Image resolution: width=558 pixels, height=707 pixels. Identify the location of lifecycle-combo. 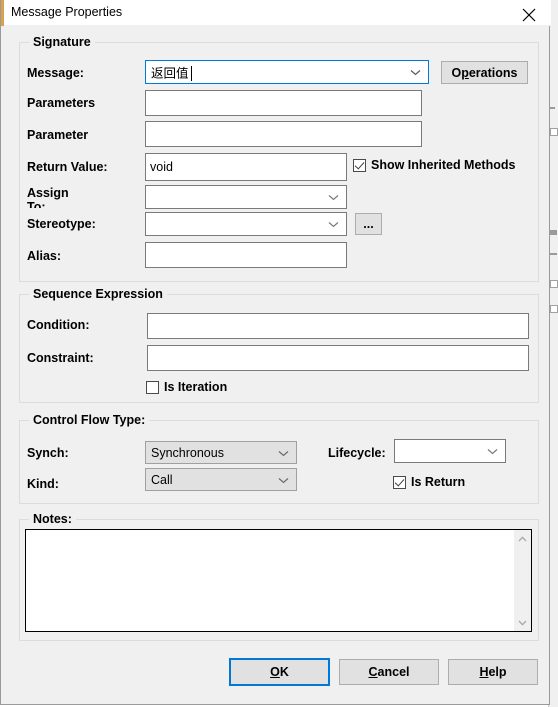
(450, 451).